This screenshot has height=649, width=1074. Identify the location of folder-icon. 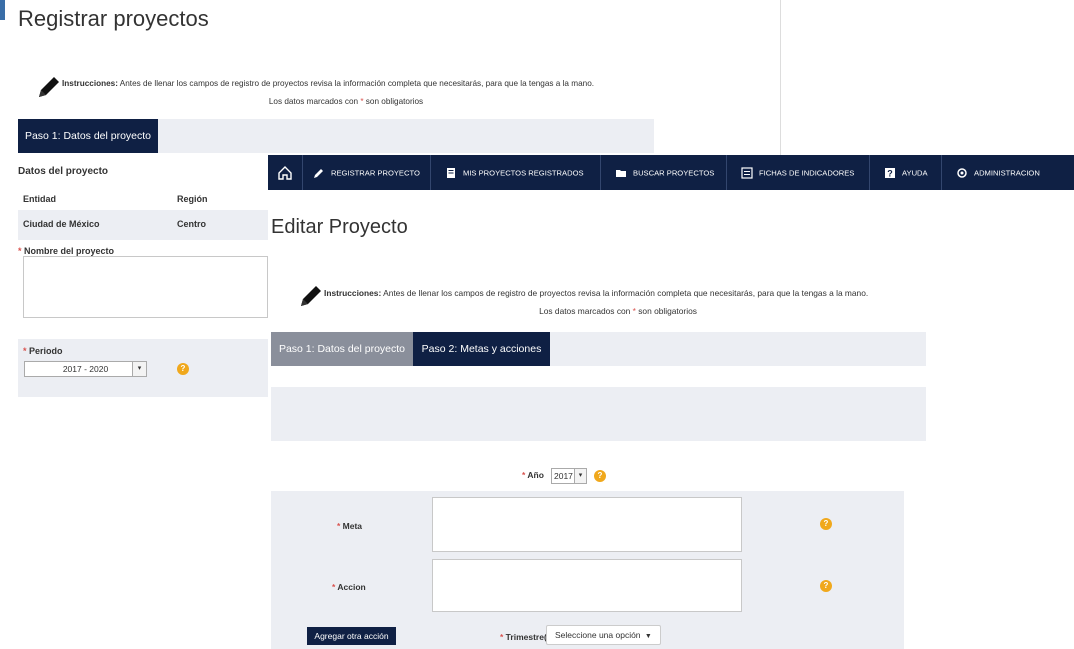
(621, 173).